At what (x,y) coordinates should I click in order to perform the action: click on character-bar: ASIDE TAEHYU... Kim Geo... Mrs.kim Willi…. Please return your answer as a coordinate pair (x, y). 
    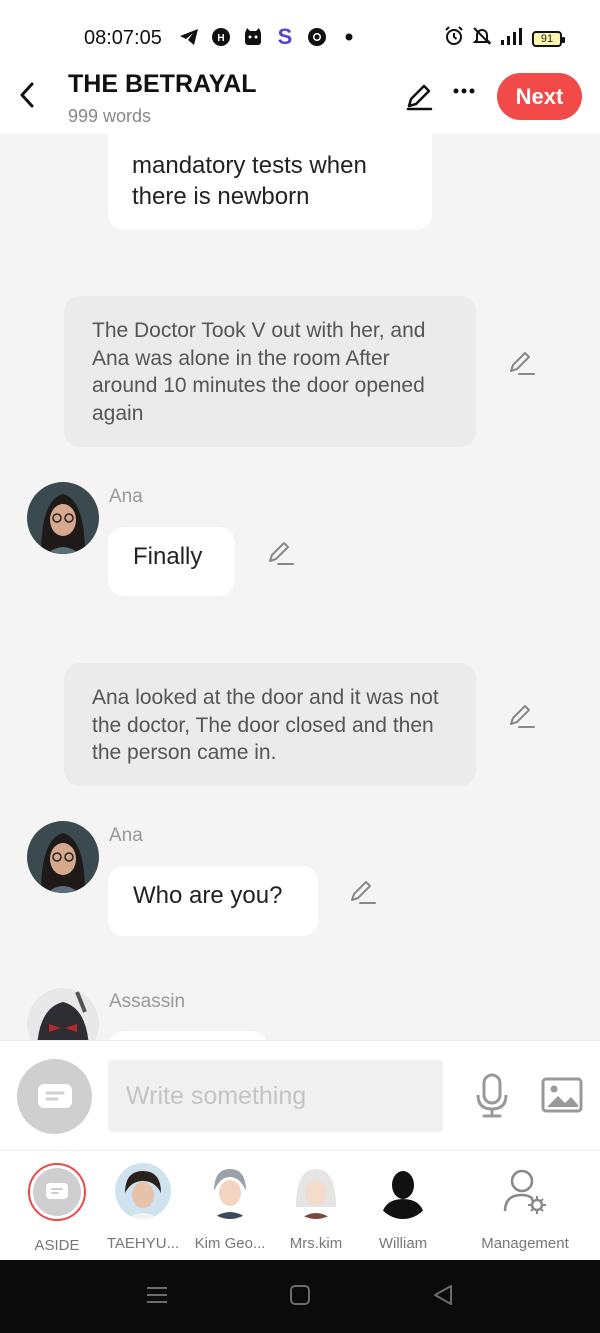
    Looking at the image, I should click on (300, 1205).